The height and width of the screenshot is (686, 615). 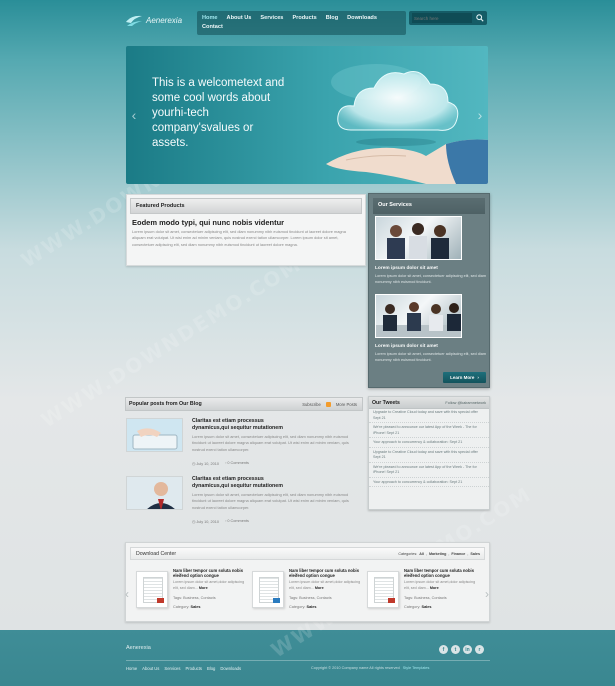 What do you see at coordinates (211, 668) in the screenshot?
I see `footer-link-blog: Blog` at bounding box center [211, 668].